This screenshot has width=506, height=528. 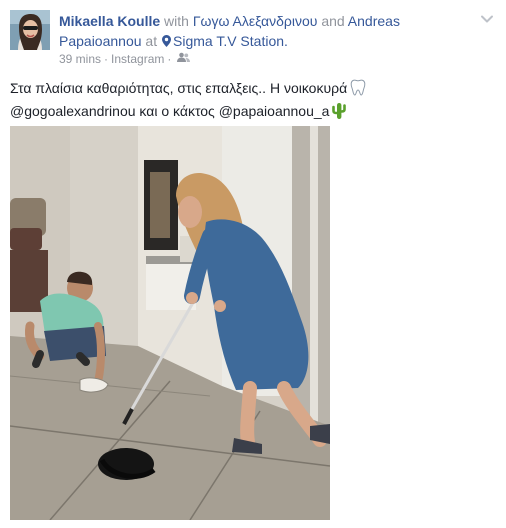 I want to click on chevron-down-icon, so click(x=487, y=18).